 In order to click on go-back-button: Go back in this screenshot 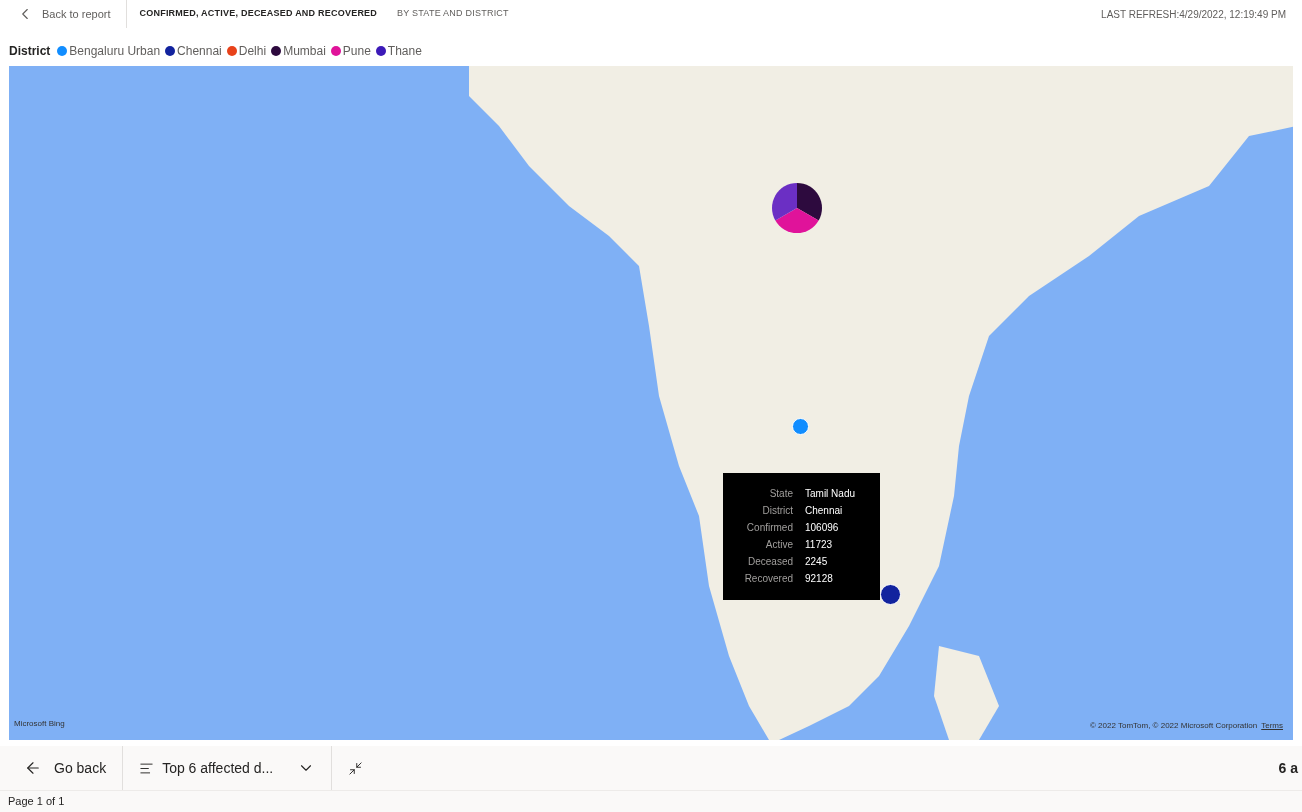, I will do `click(68, 768)`.